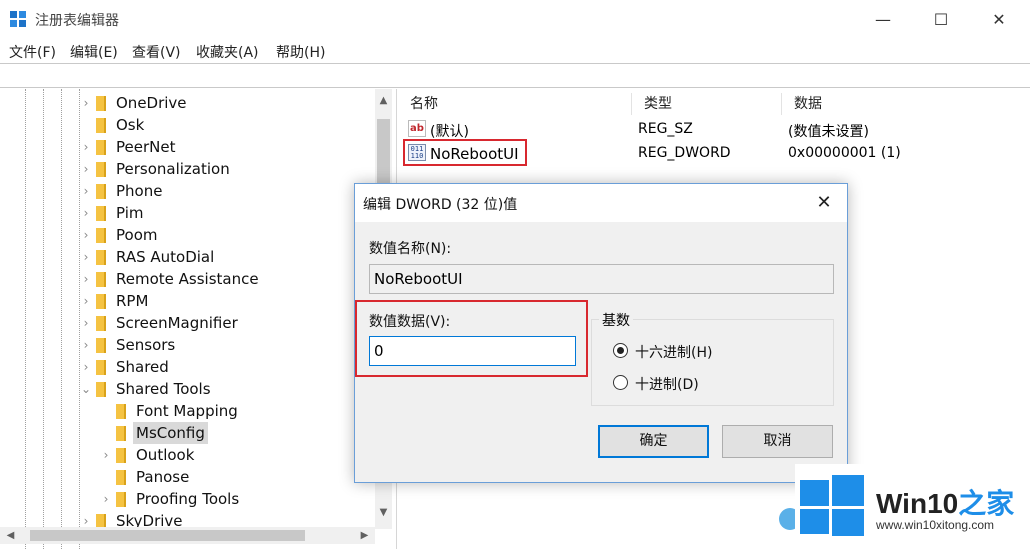 The height and width of the screenshot is (549, 1030). What do you see at coordinates (227, 52) in the screenshot?
I see `menu-favorites: 收藏夹(A)` at bounding box center [227, 52].